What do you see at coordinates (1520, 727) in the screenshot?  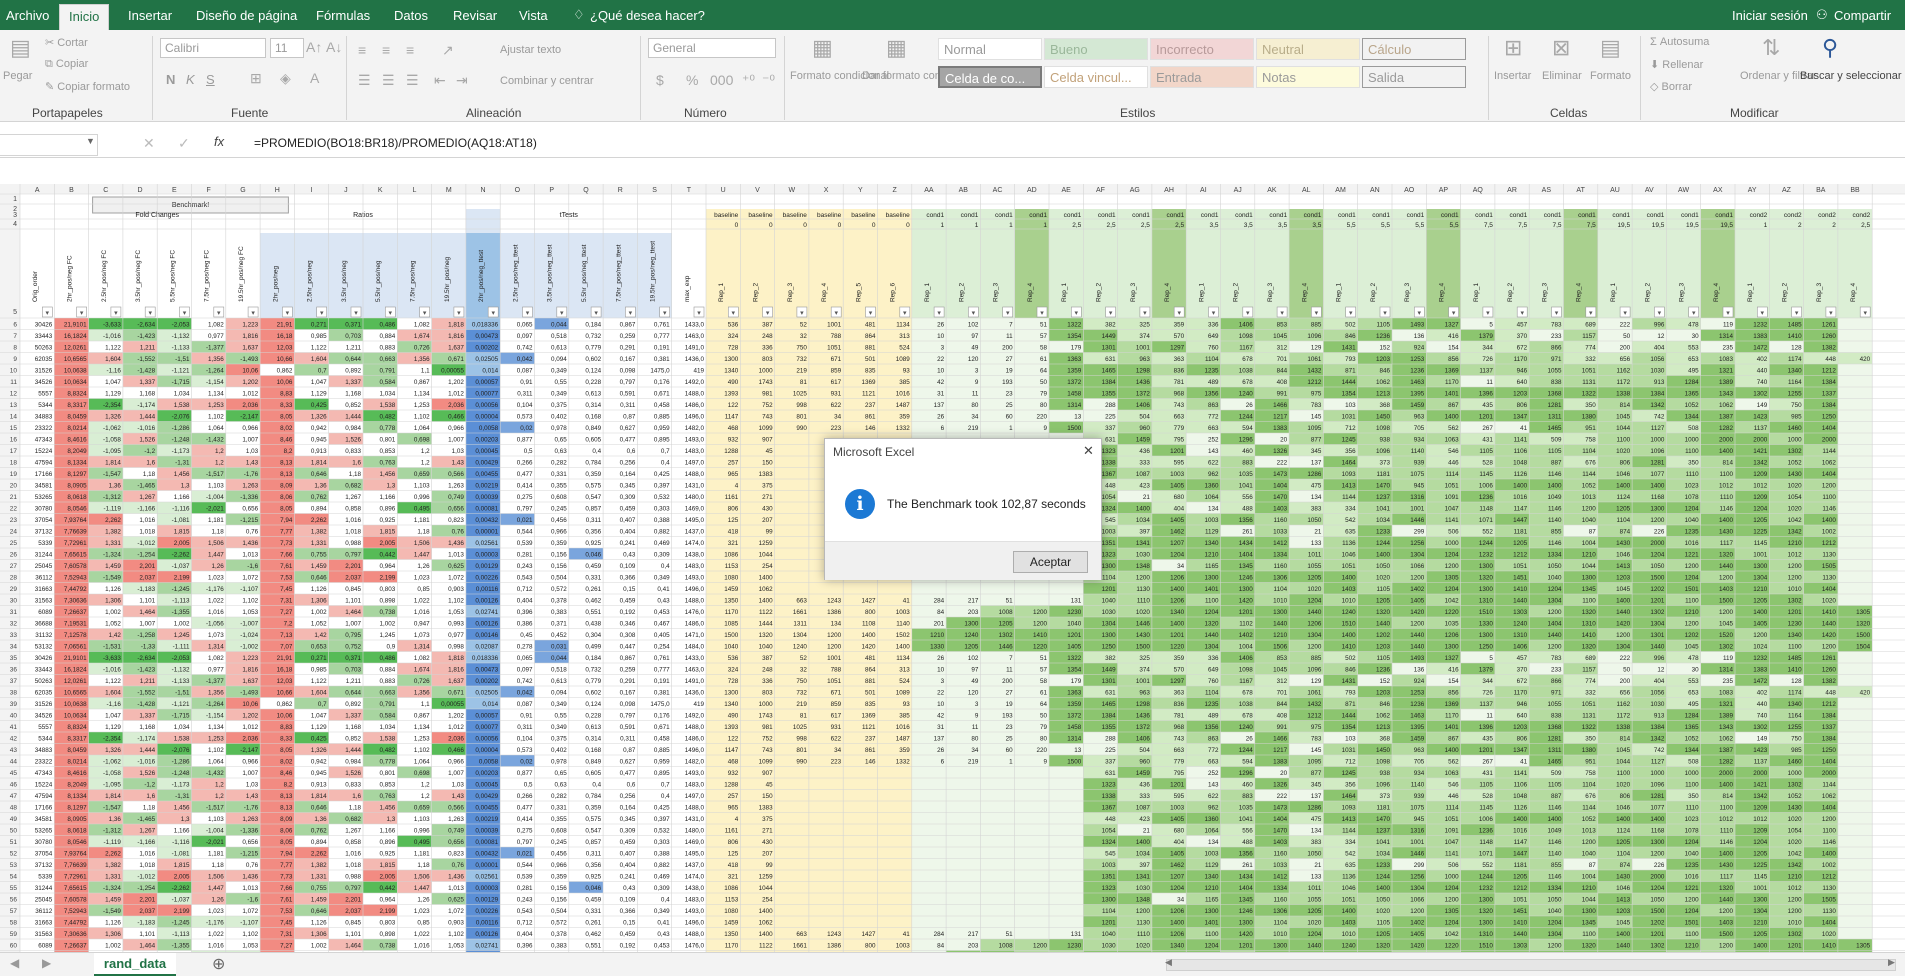 I see `cell-value: 1203` at bounding box center [1520, 727].